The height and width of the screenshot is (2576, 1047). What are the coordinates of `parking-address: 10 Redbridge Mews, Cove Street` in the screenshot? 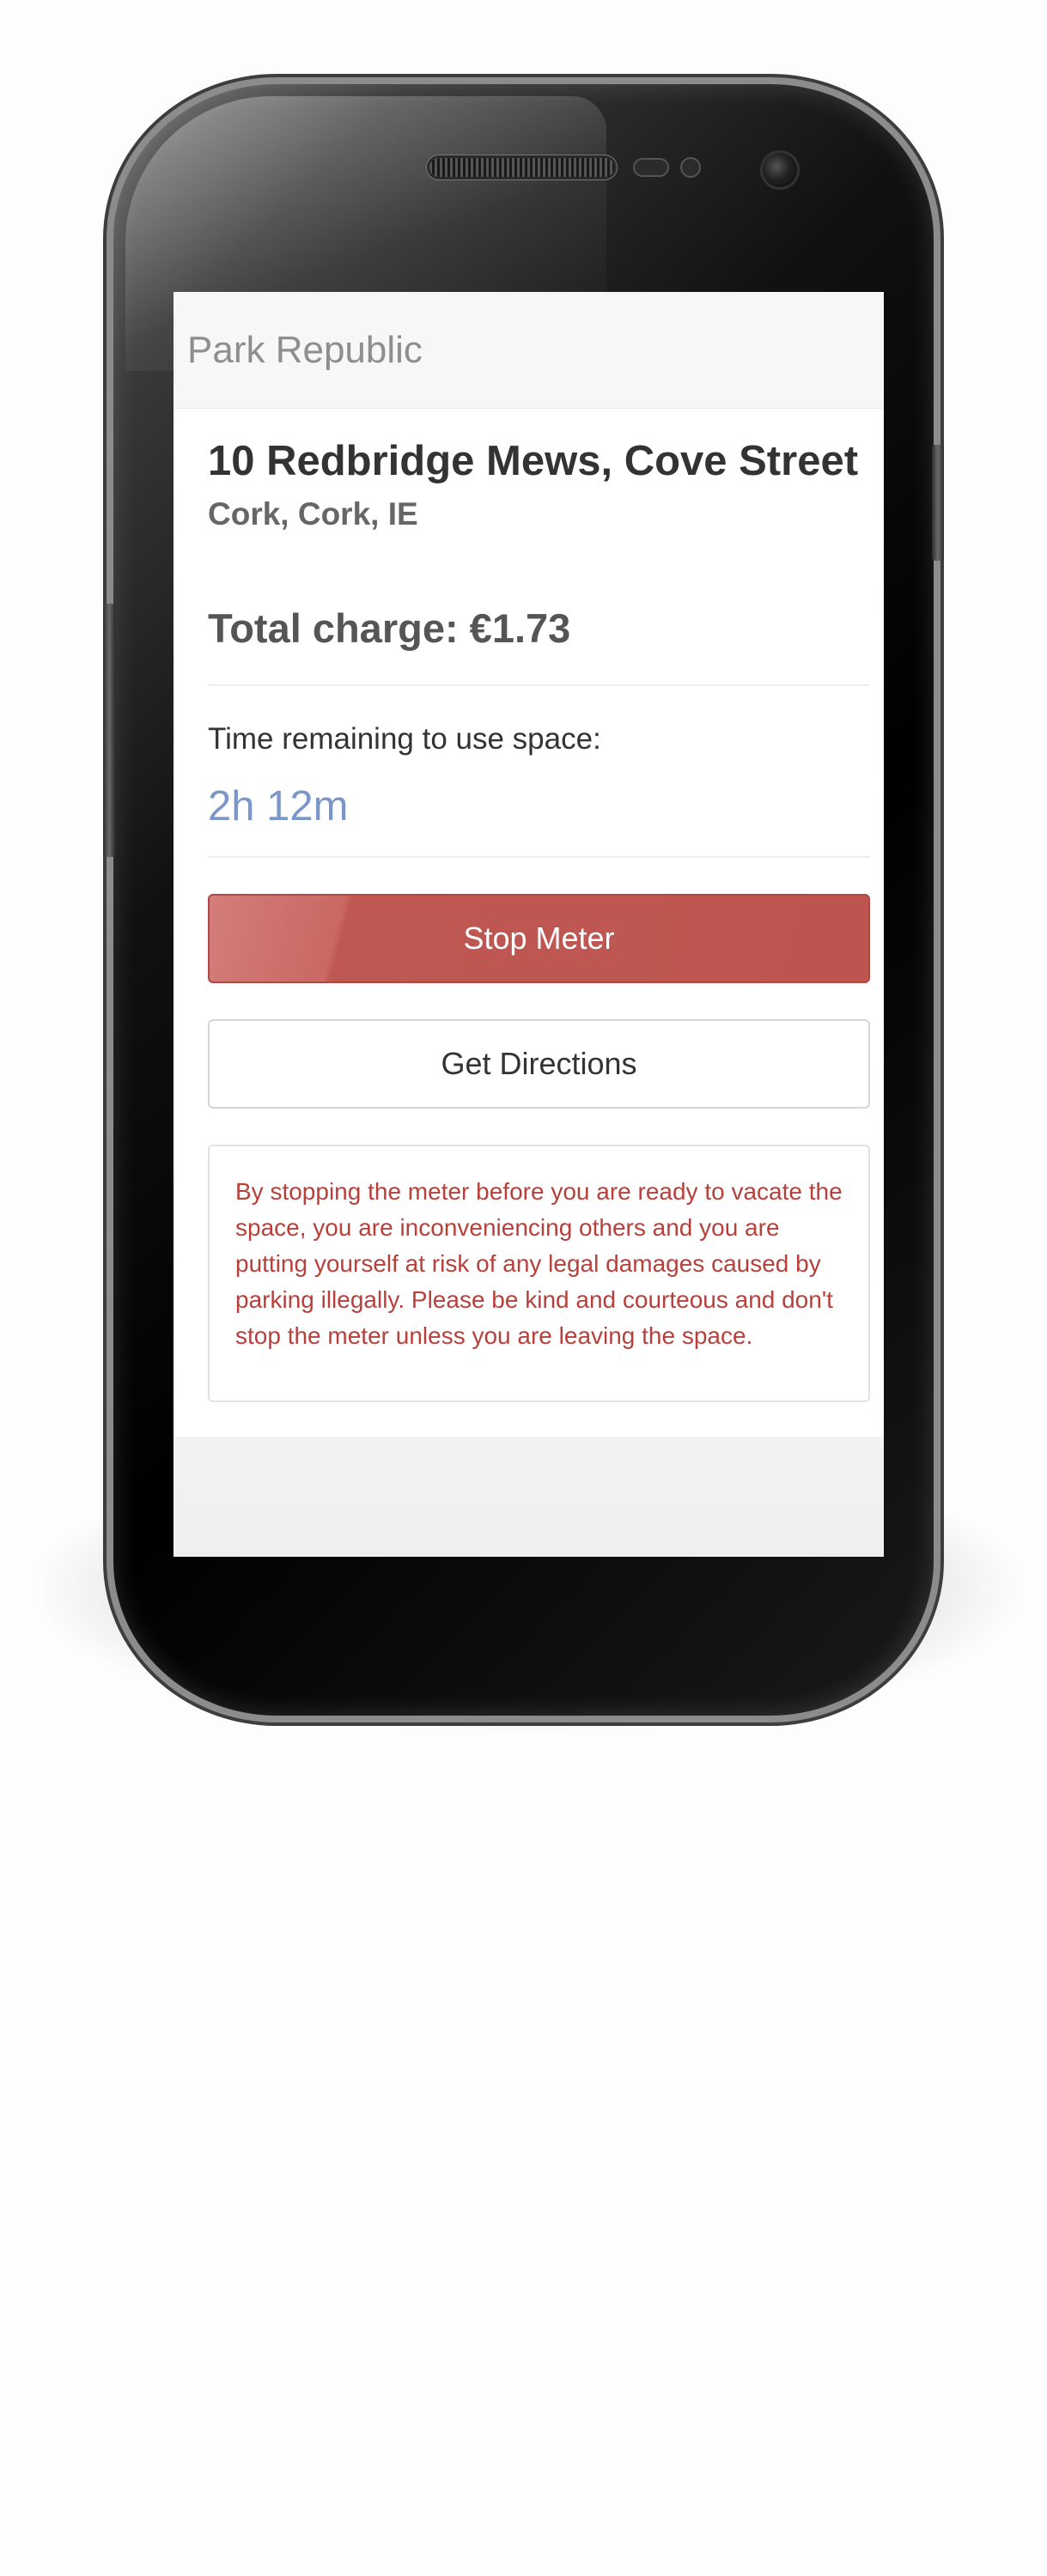 It's located at (534, 461).